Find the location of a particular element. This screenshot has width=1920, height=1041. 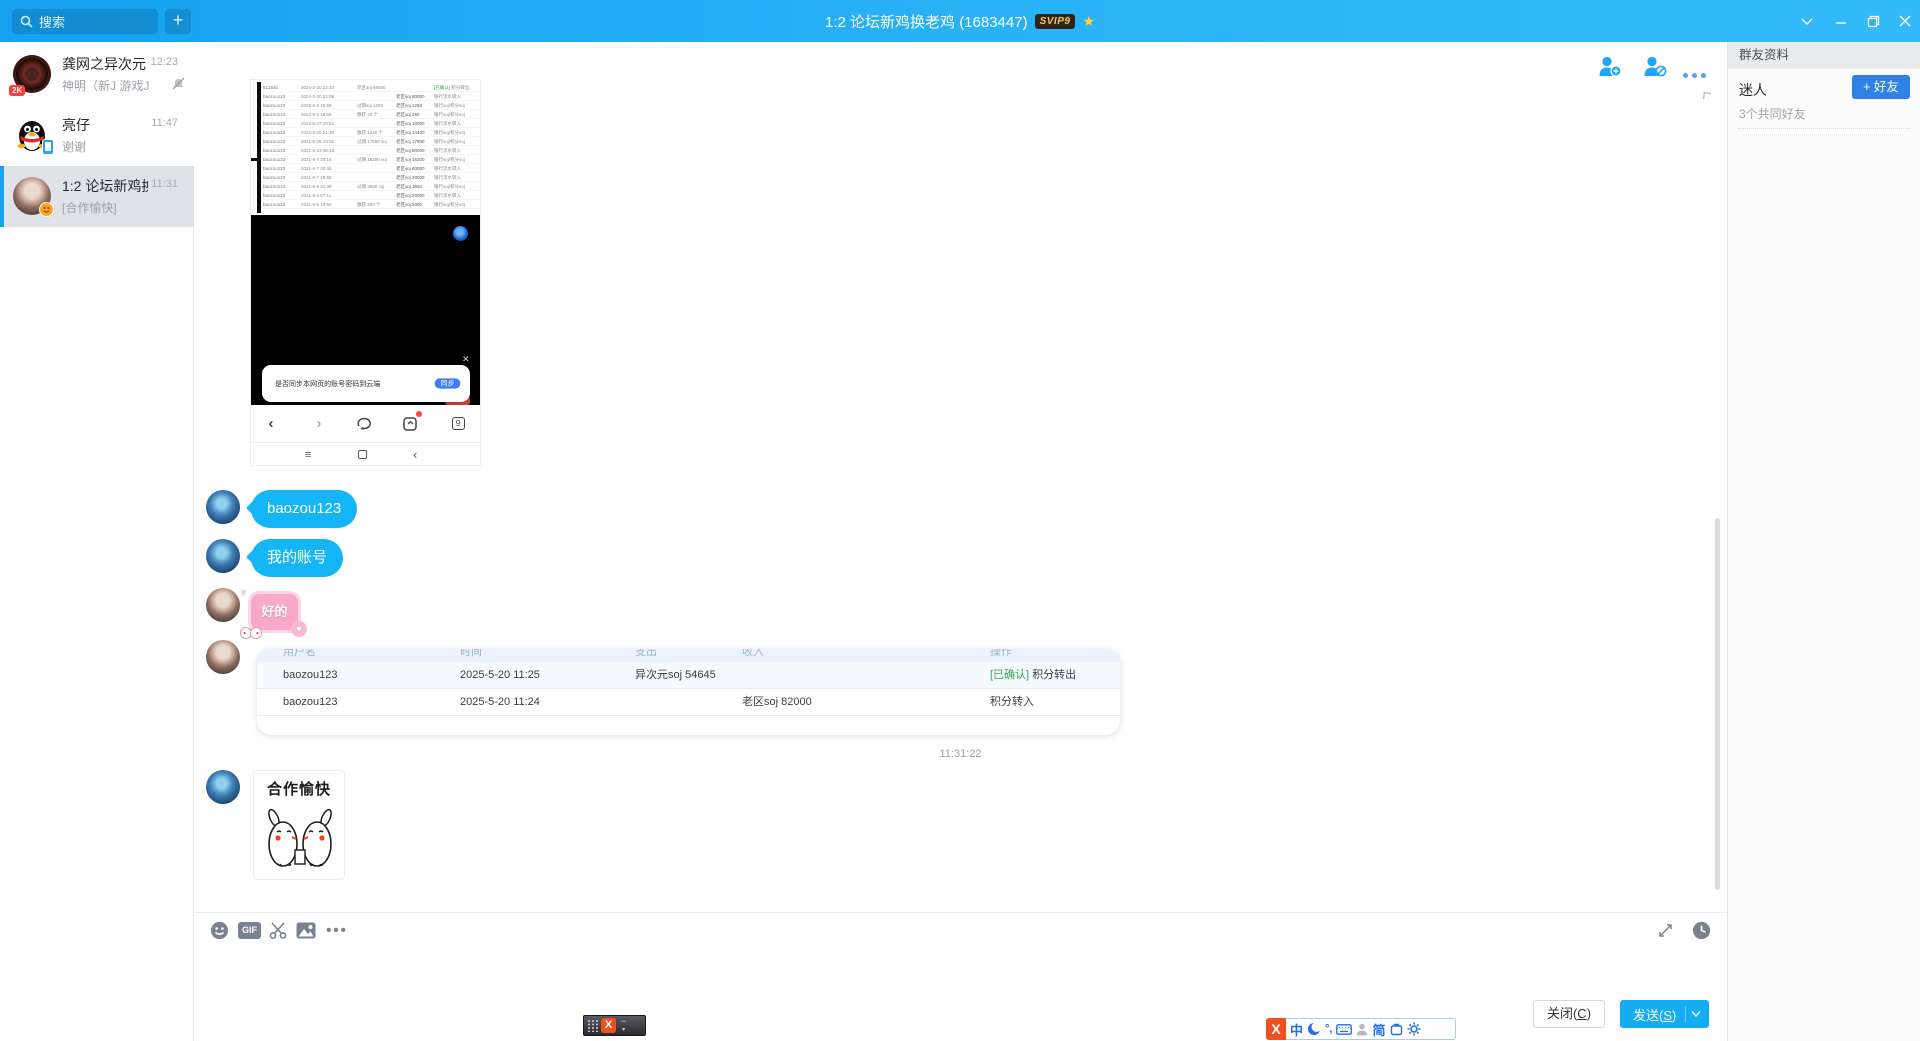

ime-cn-mode: 中 is located at coordinates (1296, 1029).